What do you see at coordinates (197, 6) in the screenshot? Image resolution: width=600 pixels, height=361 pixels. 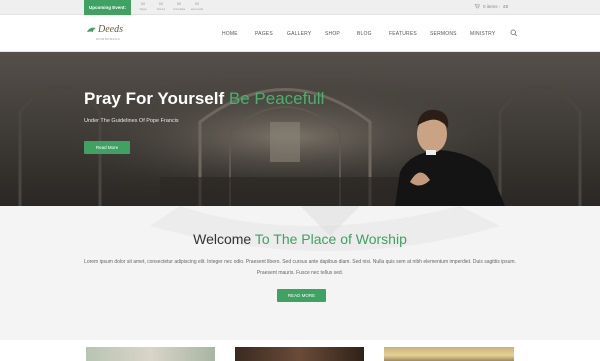 I see `countdown-seconds: 00 seconds` at bounding box center [197, 6].